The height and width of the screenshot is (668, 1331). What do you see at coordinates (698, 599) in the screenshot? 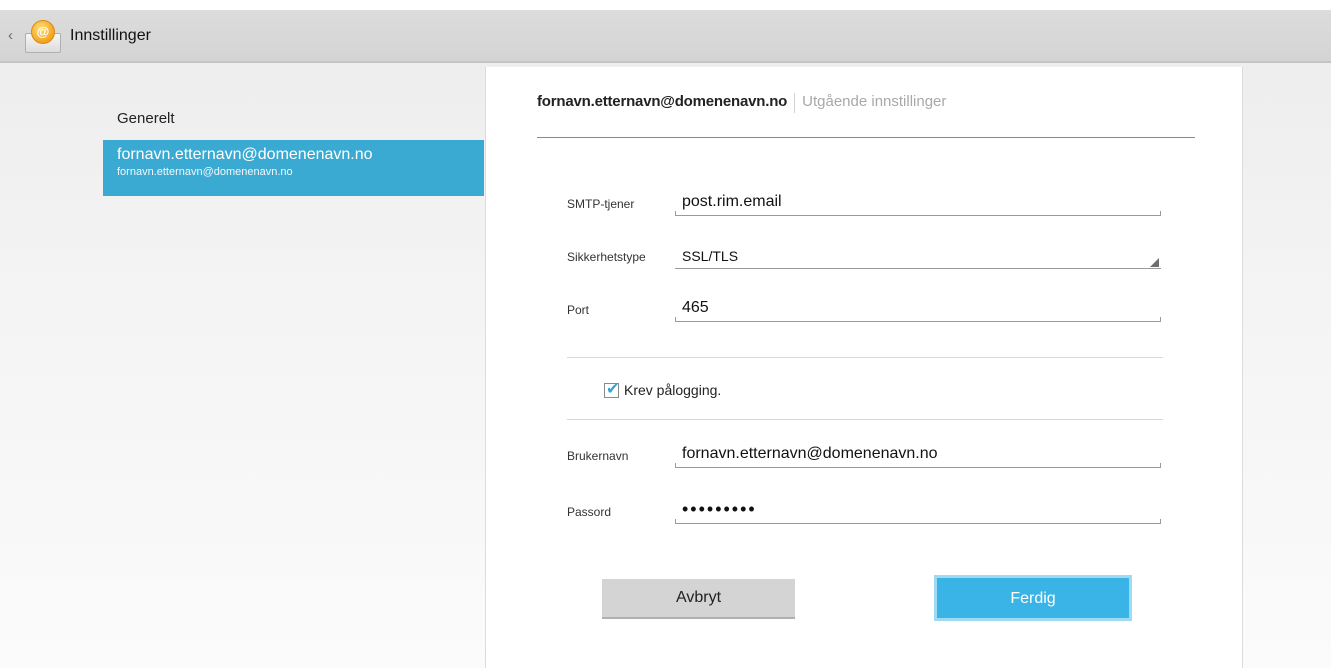
I see `cancel-button: Avbryt` at bounding box center [698, 599].